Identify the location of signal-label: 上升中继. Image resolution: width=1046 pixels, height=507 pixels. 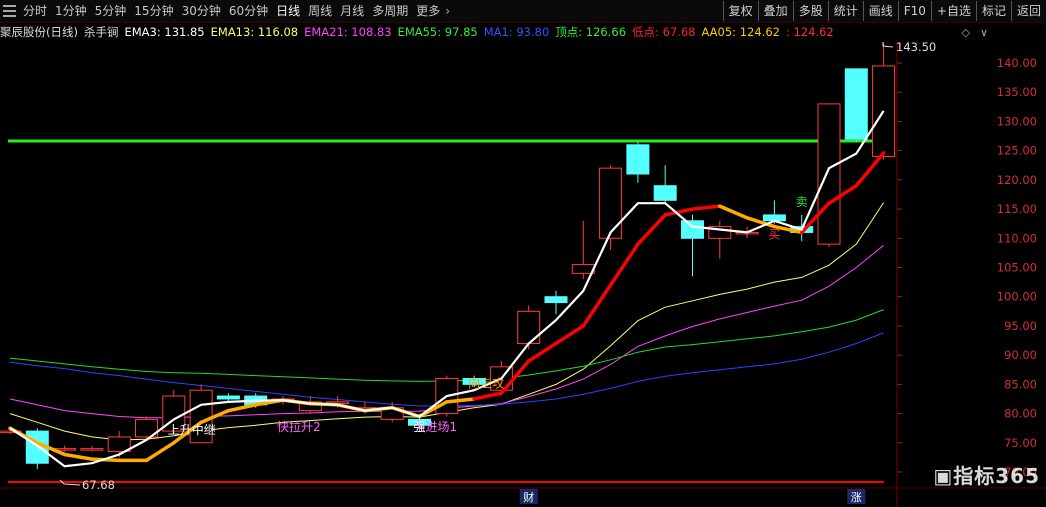
(192, 429).